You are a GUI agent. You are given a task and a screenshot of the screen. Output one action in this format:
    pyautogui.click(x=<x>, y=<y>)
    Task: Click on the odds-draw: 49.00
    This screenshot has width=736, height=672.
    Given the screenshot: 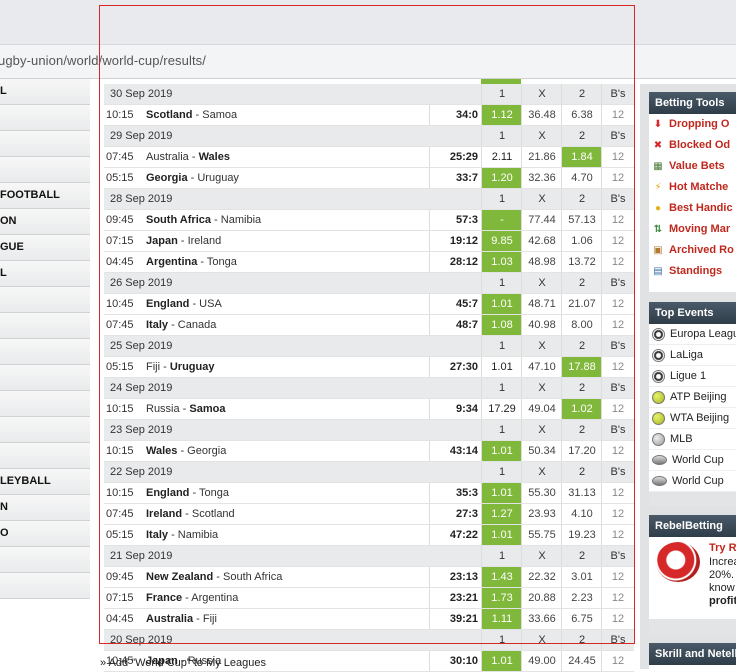 What is the action you would take?
    pyautogui.click(x=541, y=661)
    